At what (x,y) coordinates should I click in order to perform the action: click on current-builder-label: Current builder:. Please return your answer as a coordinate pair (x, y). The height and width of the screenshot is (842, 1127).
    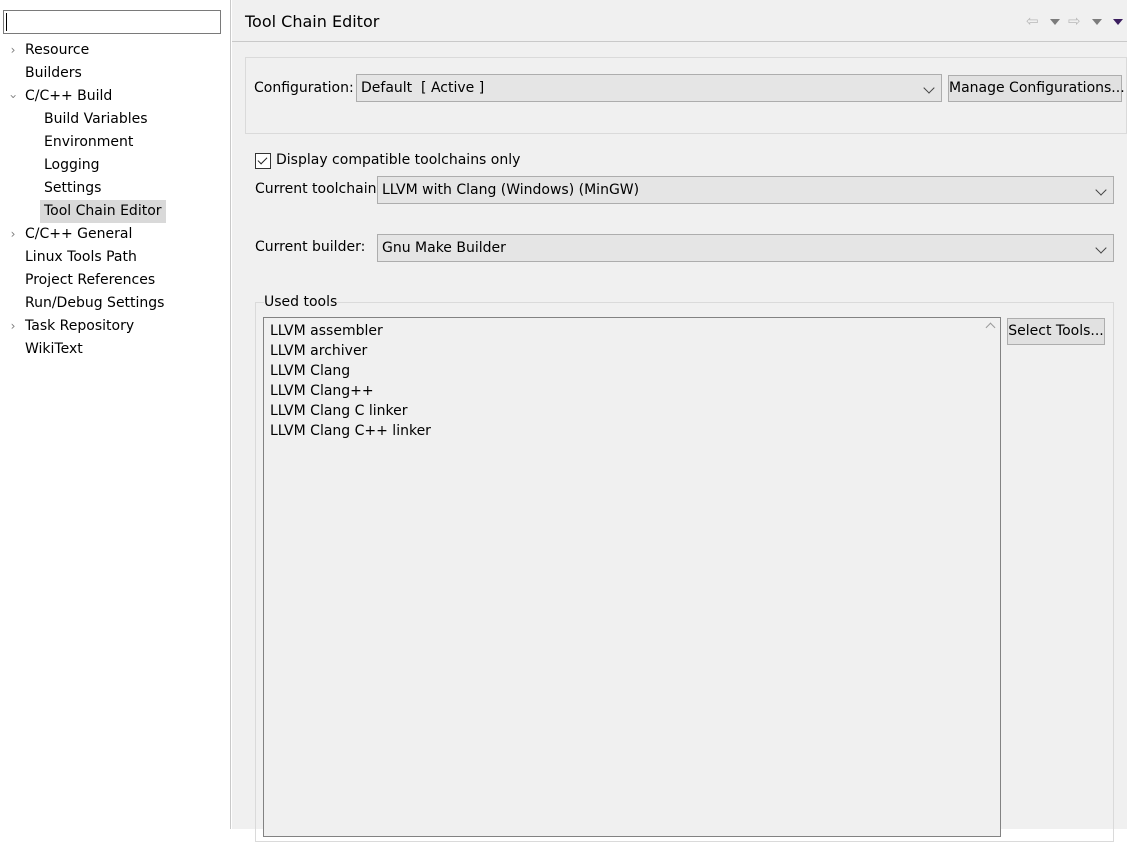
    Looking at the image, I should click on (310, 247).